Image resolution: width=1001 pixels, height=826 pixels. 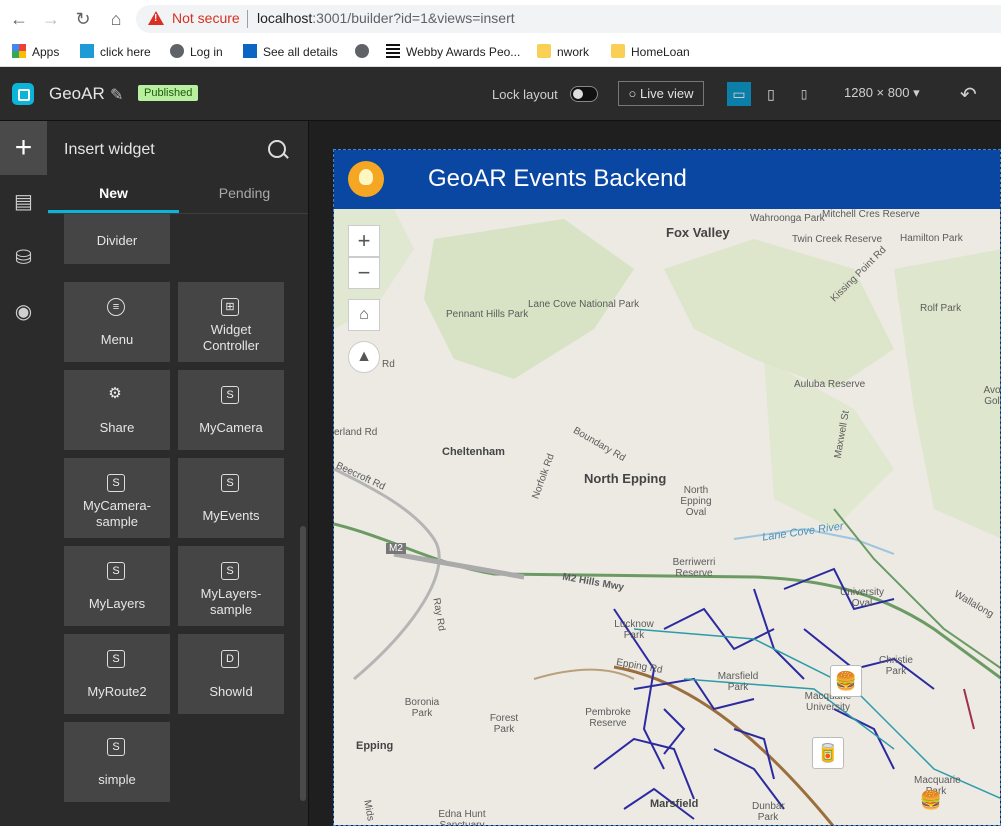 I want to click on map-label: erland Rd, so click(x=356, y=432).